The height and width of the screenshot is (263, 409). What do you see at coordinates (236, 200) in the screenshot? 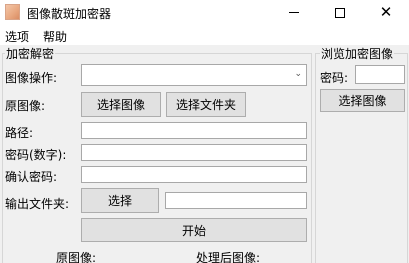
I see `output-folder-input` at bounding box center [236, 200].